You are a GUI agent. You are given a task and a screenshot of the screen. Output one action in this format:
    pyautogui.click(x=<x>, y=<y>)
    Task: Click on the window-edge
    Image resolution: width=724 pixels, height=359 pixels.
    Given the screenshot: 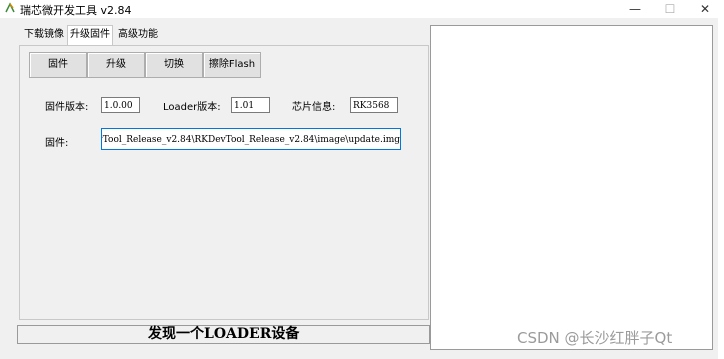 What is the action you would take?
    pyautogui.click(x=721, y=188)
    